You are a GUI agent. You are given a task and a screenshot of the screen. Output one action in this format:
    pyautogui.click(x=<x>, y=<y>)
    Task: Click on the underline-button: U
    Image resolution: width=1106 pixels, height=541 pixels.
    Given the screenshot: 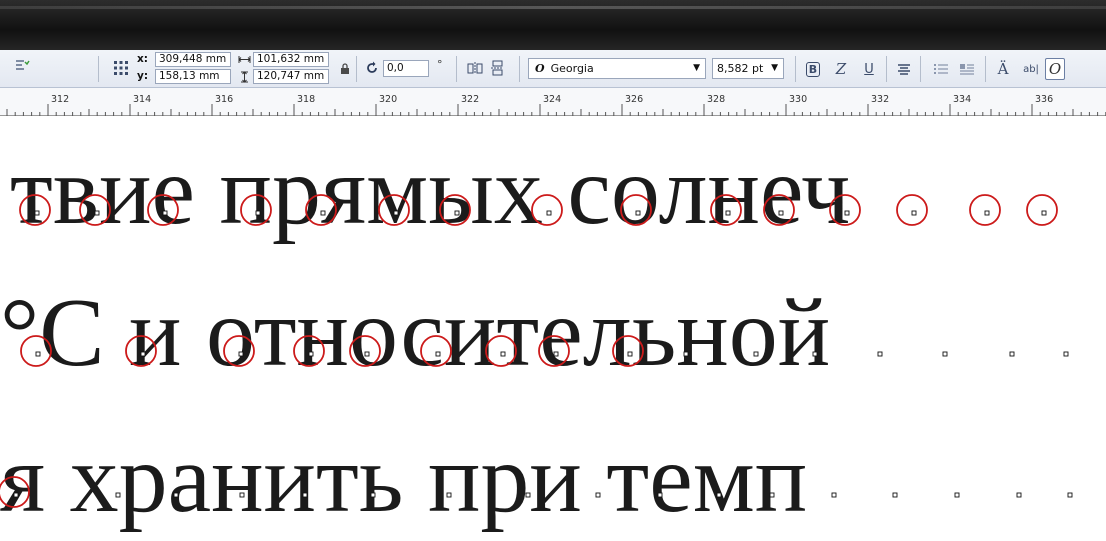 What is the action you would take?
    pyautogui.click(x=869, y=69)
    